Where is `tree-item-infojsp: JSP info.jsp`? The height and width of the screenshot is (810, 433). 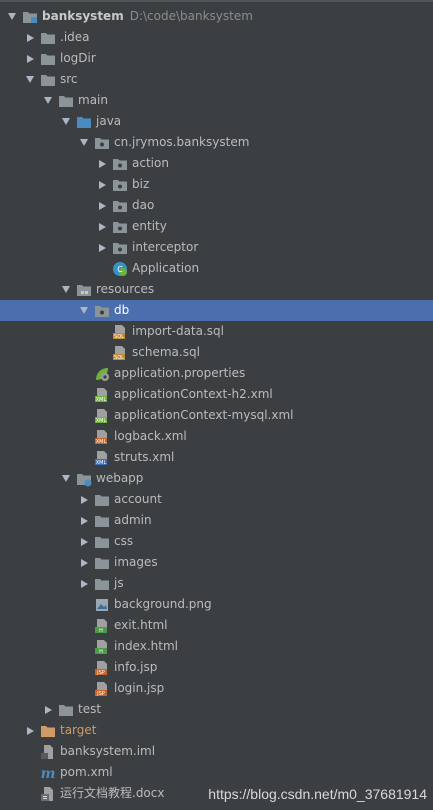
tree-item-infojsp: JSP info.jsp is located at coordinates (216, 667).